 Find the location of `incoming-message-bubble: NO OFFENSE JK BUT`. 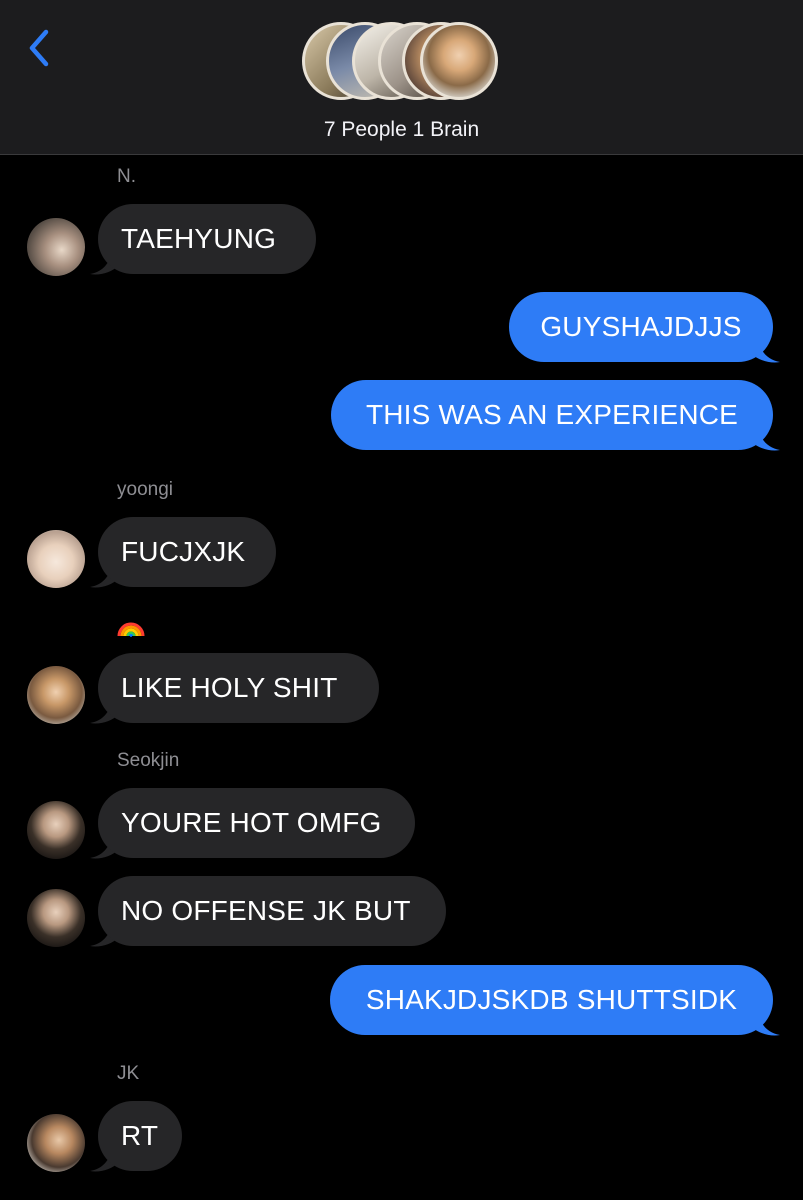

incoming-message-bubble: NO OFFENSE JK BUT is located at coordinates (272, 911).